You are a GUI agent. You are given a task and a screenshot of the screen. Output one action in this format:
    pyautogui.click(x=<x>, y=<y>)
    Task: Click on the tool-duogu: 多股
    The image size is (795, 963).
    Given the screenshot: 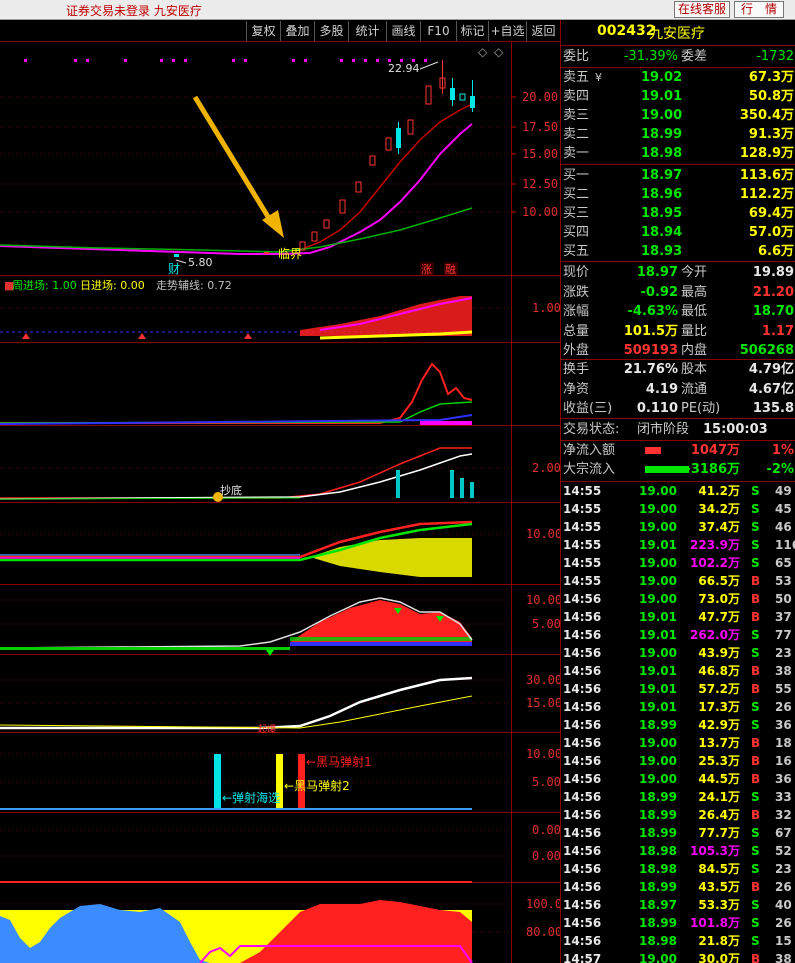 What is the action you would take?
    pyautogui.click(x=331, y=31)
    